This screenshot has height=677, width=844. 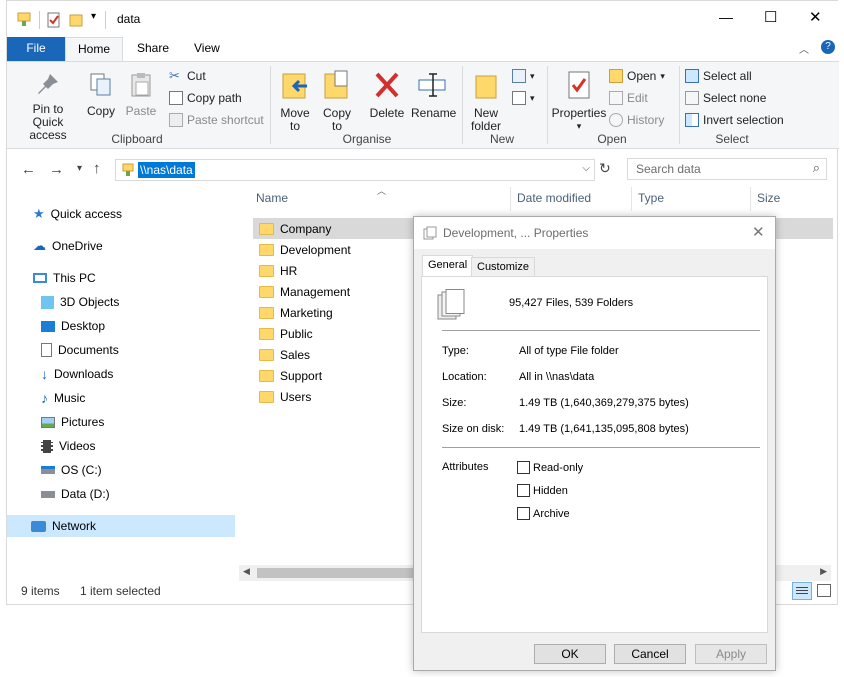 I want to click on address-dropdown-icon: ⌵, so click(x=586, y=168).